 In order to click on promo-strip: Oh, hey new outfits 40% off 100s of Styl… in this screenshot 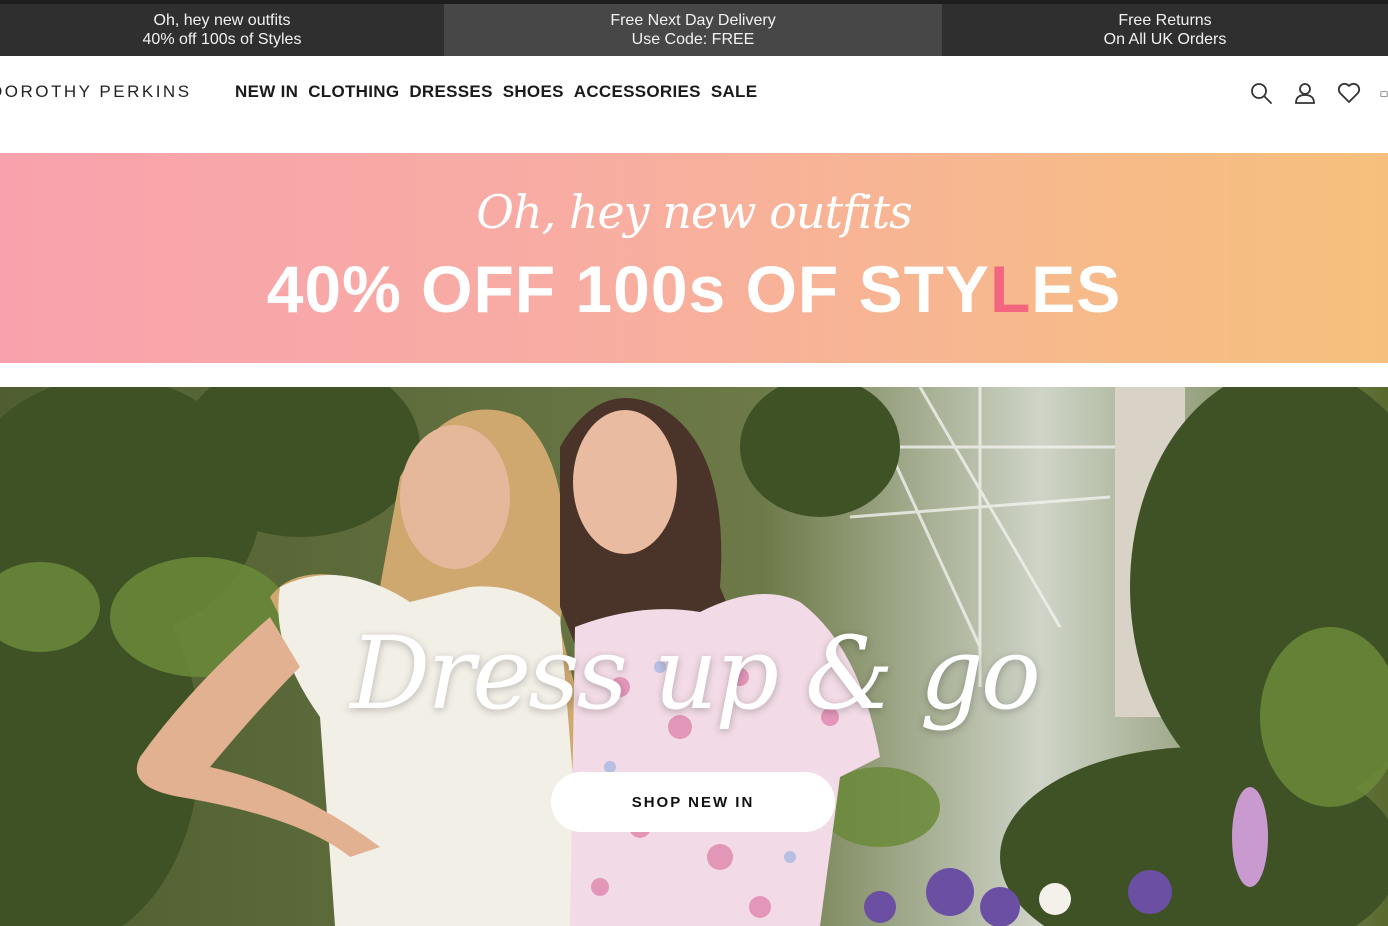, I will do `click(694, 28)`.